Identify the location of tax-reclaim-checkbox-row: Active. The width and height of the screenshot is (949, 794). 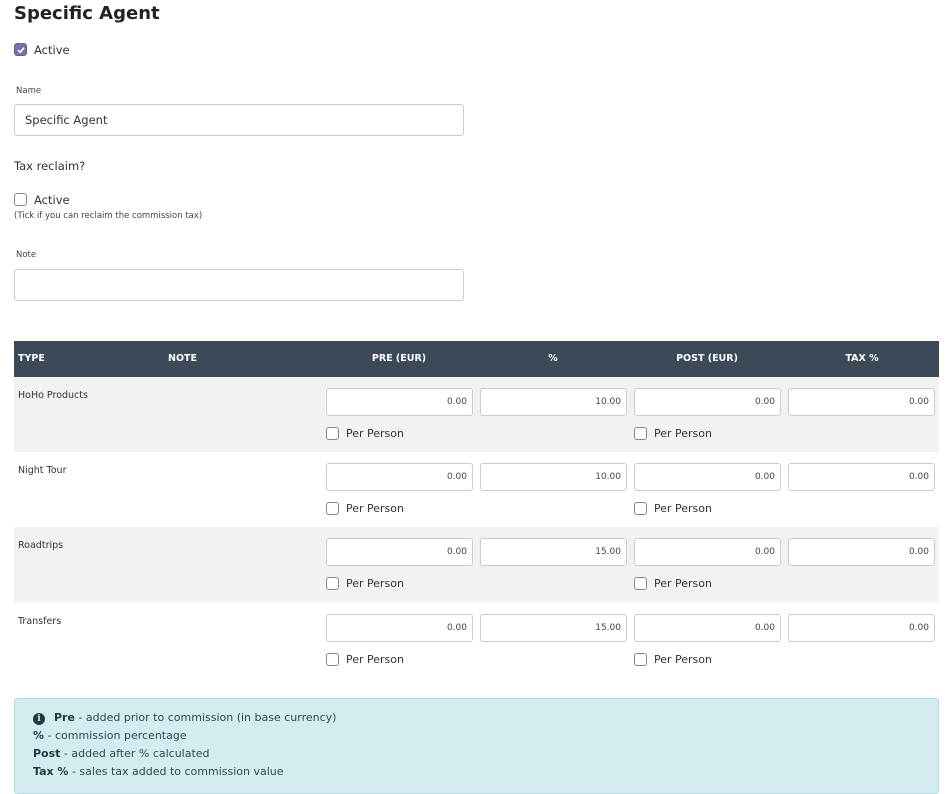
(42, 200).